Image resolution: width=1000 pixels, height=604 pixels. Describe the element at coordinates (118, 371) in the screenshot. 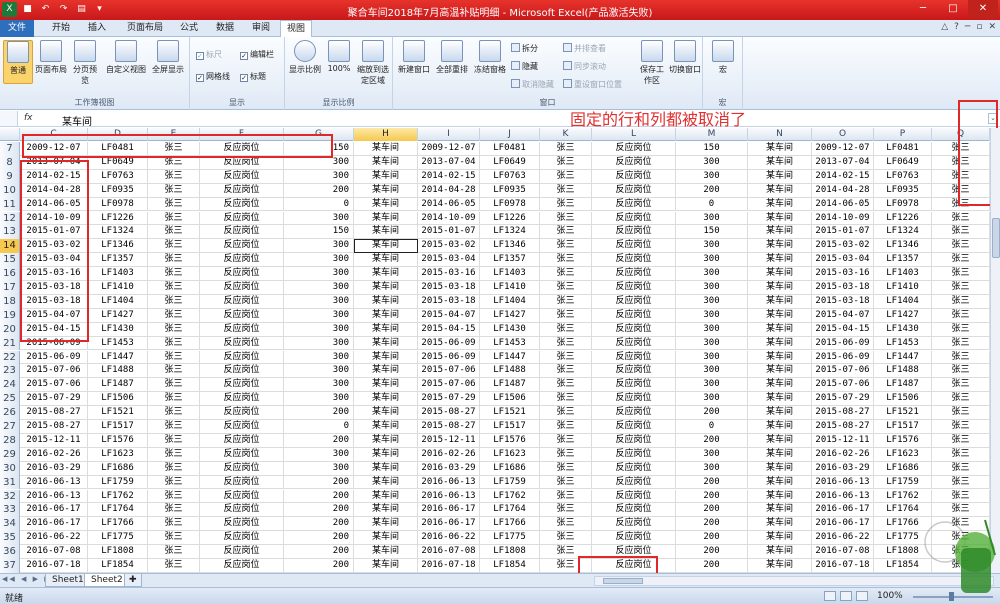

I see `cell-d23: LF1488` at that location.